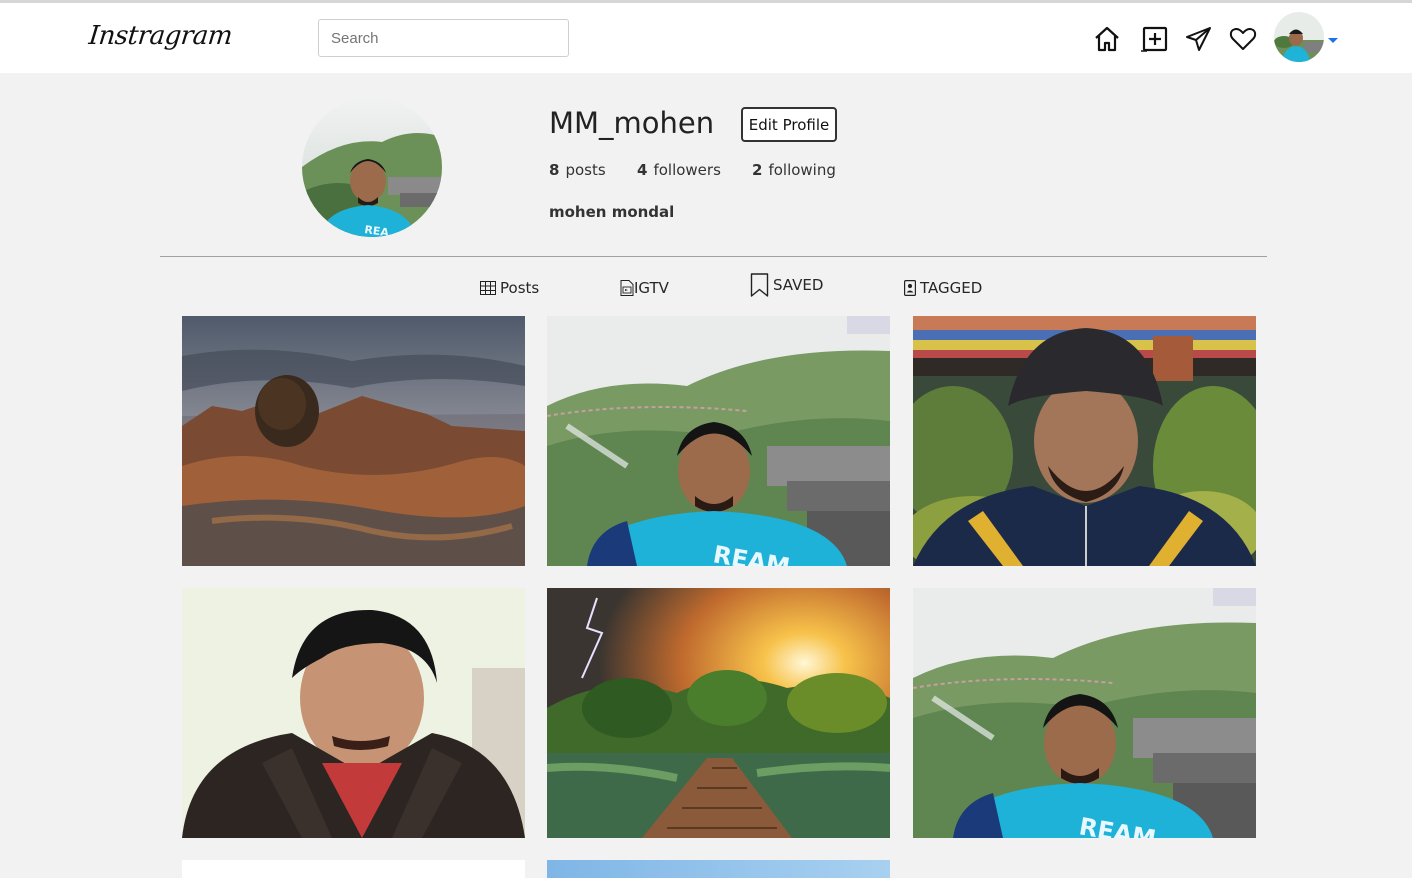 The image size is (1412, 878). I want to click on heart-icon, so click(1243, 39).